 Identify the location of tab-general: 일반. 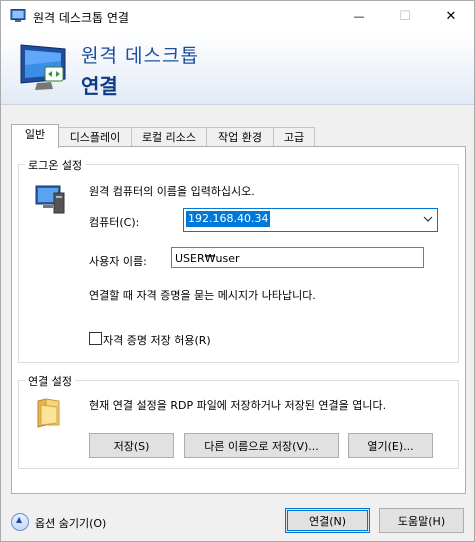
(35, 136).